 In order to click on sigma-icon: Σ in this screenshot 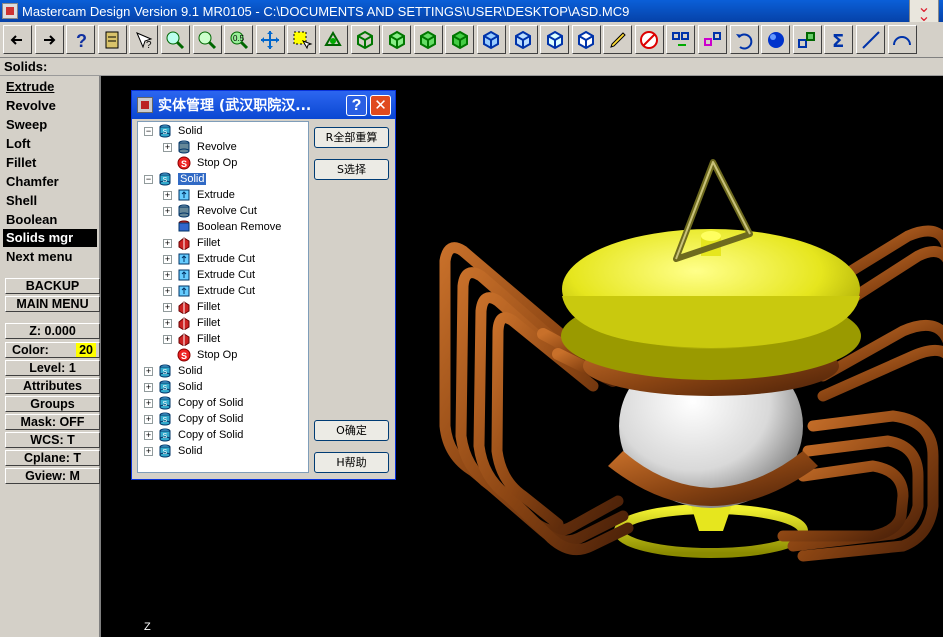, I will do `click(839, 39)`.